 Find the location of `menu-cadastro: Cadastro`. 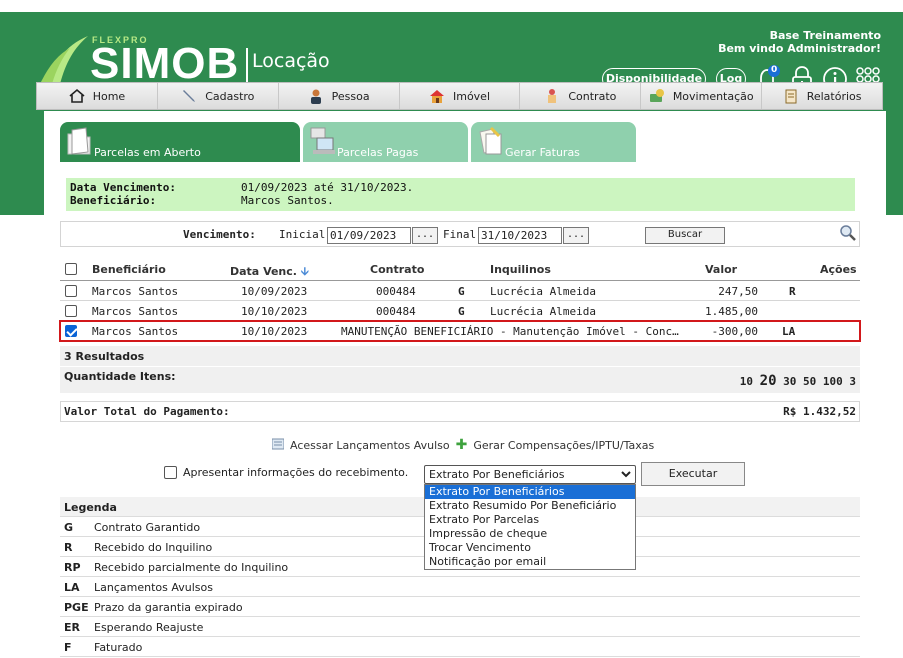

menu-cadastro: Cadastro is located at coordinates (218, 96).